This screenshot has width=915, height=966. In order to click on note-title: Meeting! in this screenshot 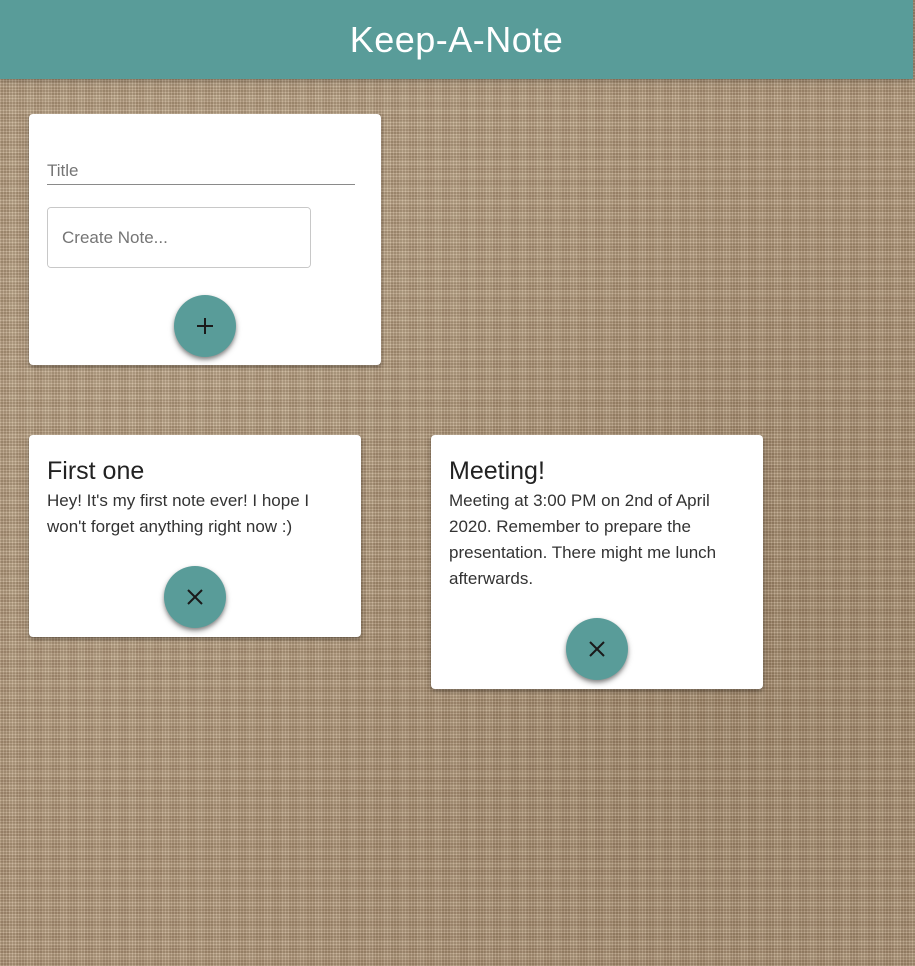, I will do `click(497, 471)`.